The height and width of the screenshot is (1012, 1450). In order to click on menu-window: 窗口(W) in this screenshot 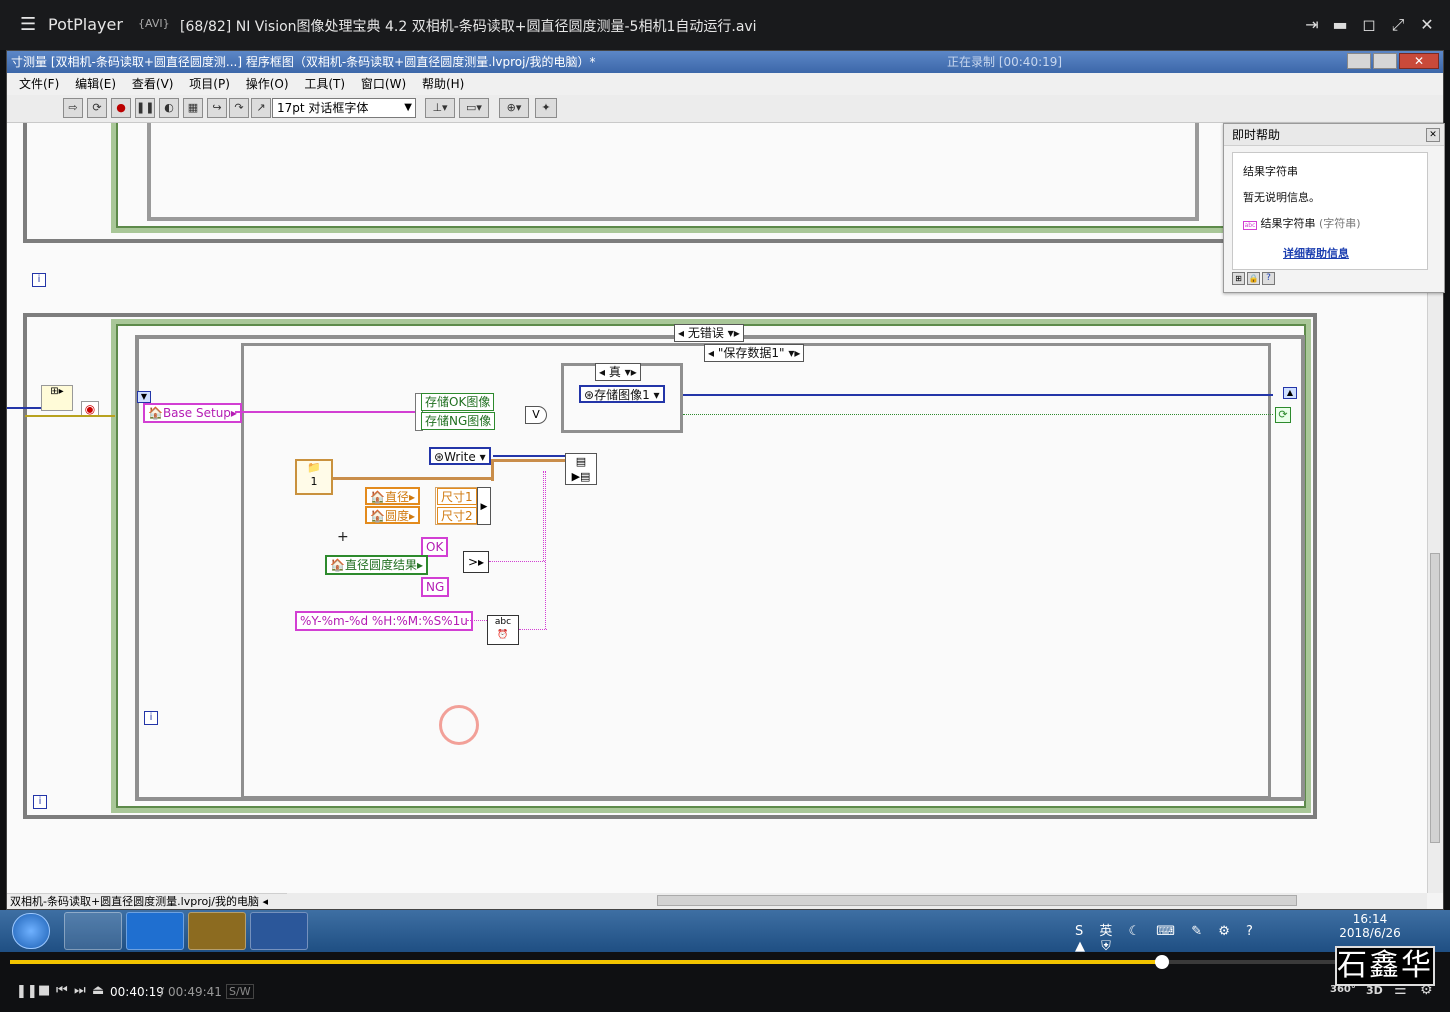, I will do `click(383, 84)`.